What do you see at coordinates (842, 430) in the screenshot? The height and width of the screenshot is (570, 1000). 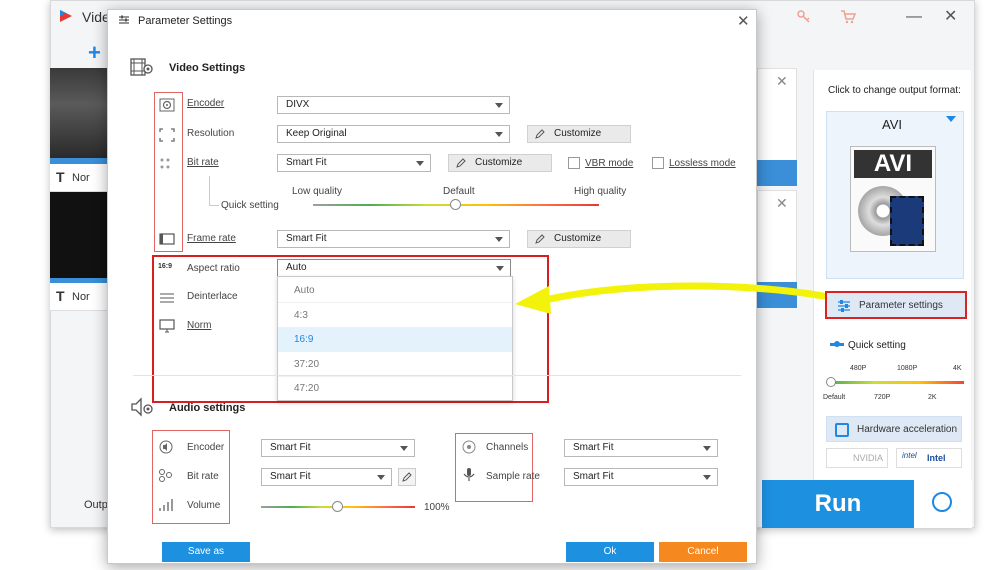 I see `chip-icon` at bounding box center [842, 430].